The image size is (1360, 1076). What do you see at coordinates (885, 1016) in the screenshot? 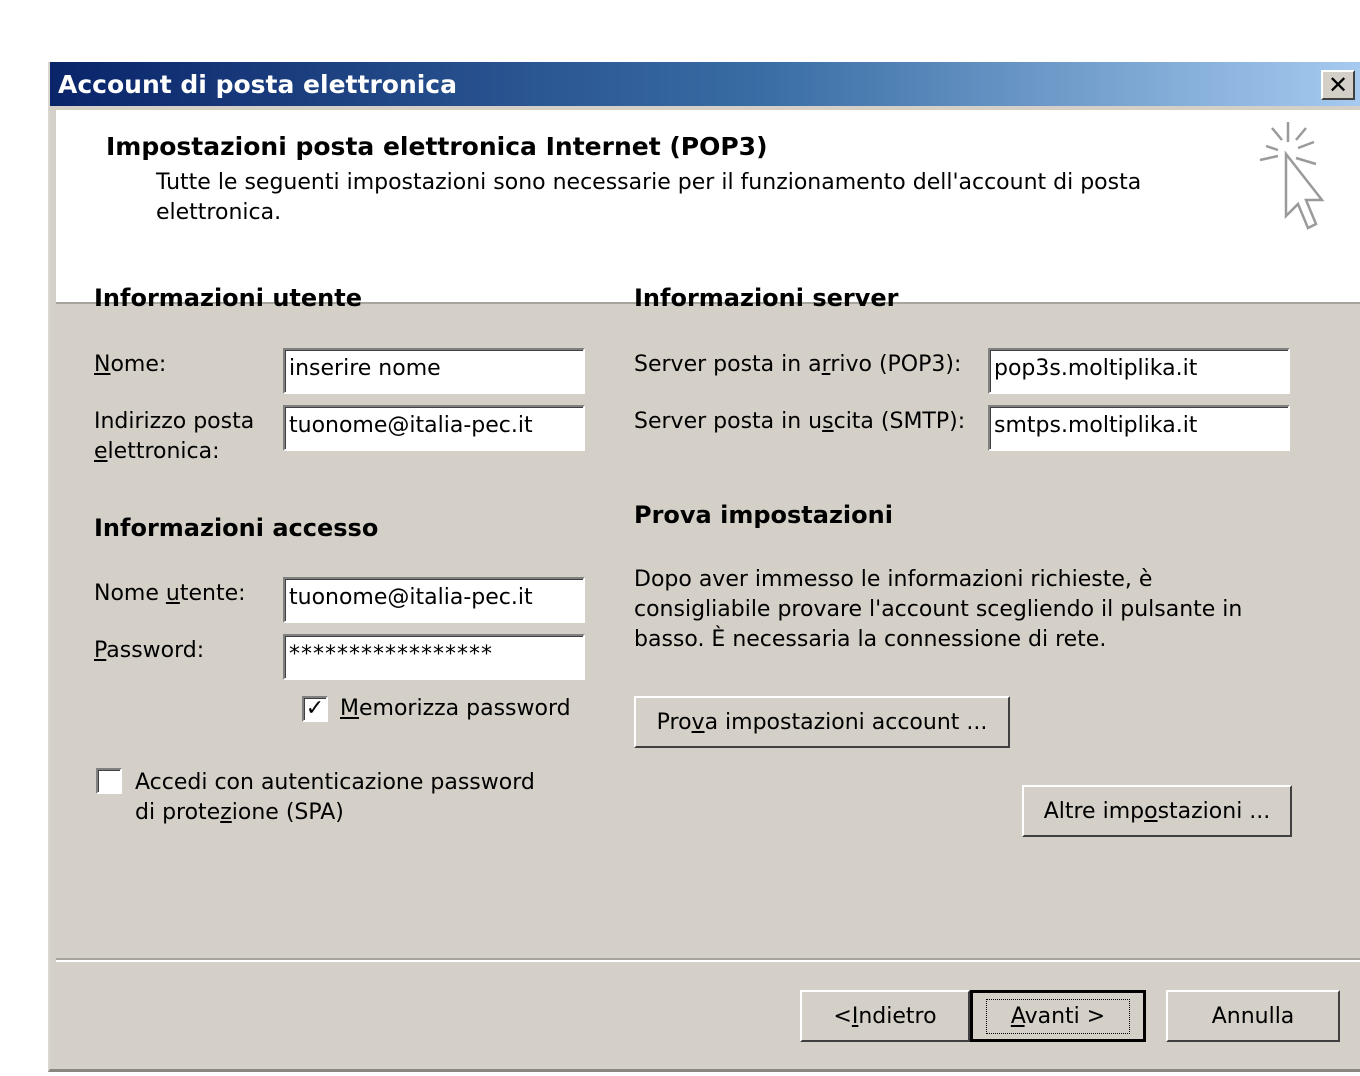
I see `back-button: < Indietro` at bounding box center [885, 1016].